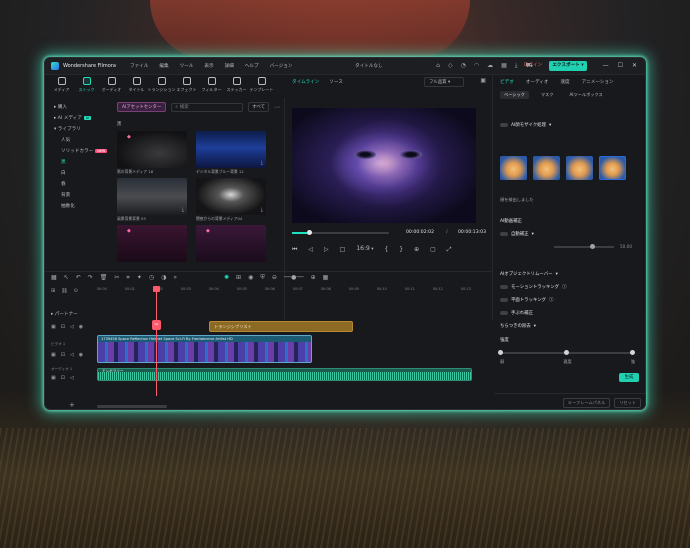 This screenshot has width=690, height=548. Describe the element at coordinates (401, 249) in the screenshot. I see `mark-out-icon: }` at that location.